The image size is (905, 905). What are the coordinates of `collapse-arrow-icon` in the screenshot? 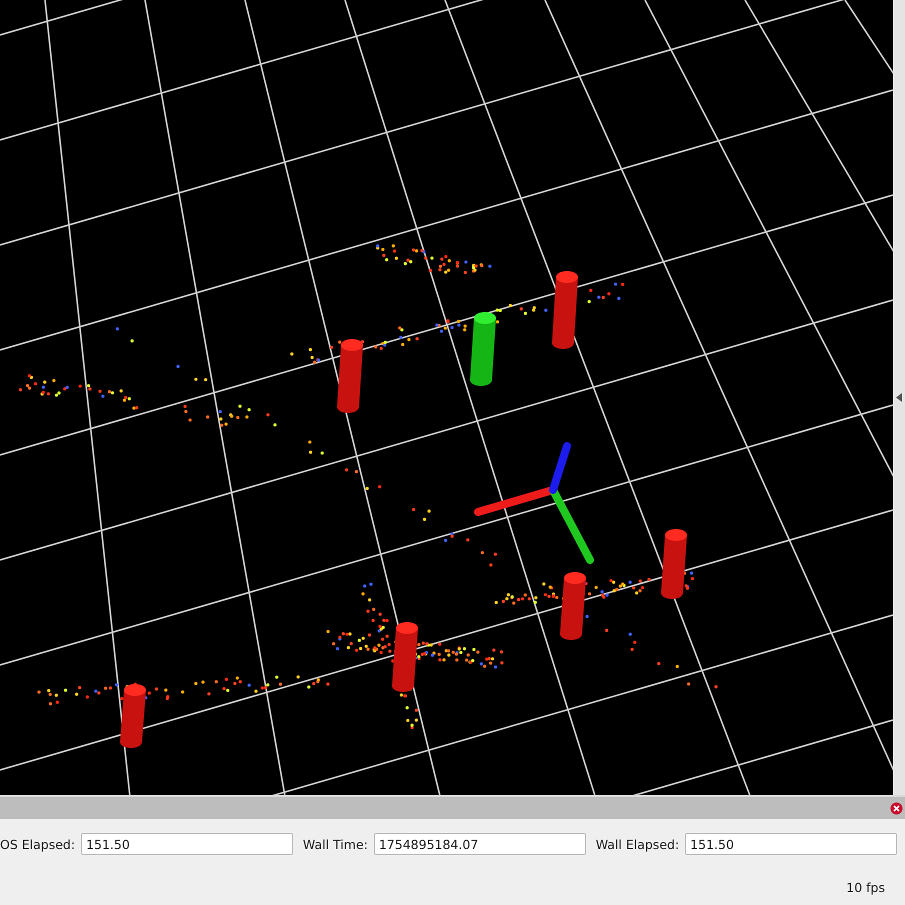 It's located at (899, 397).